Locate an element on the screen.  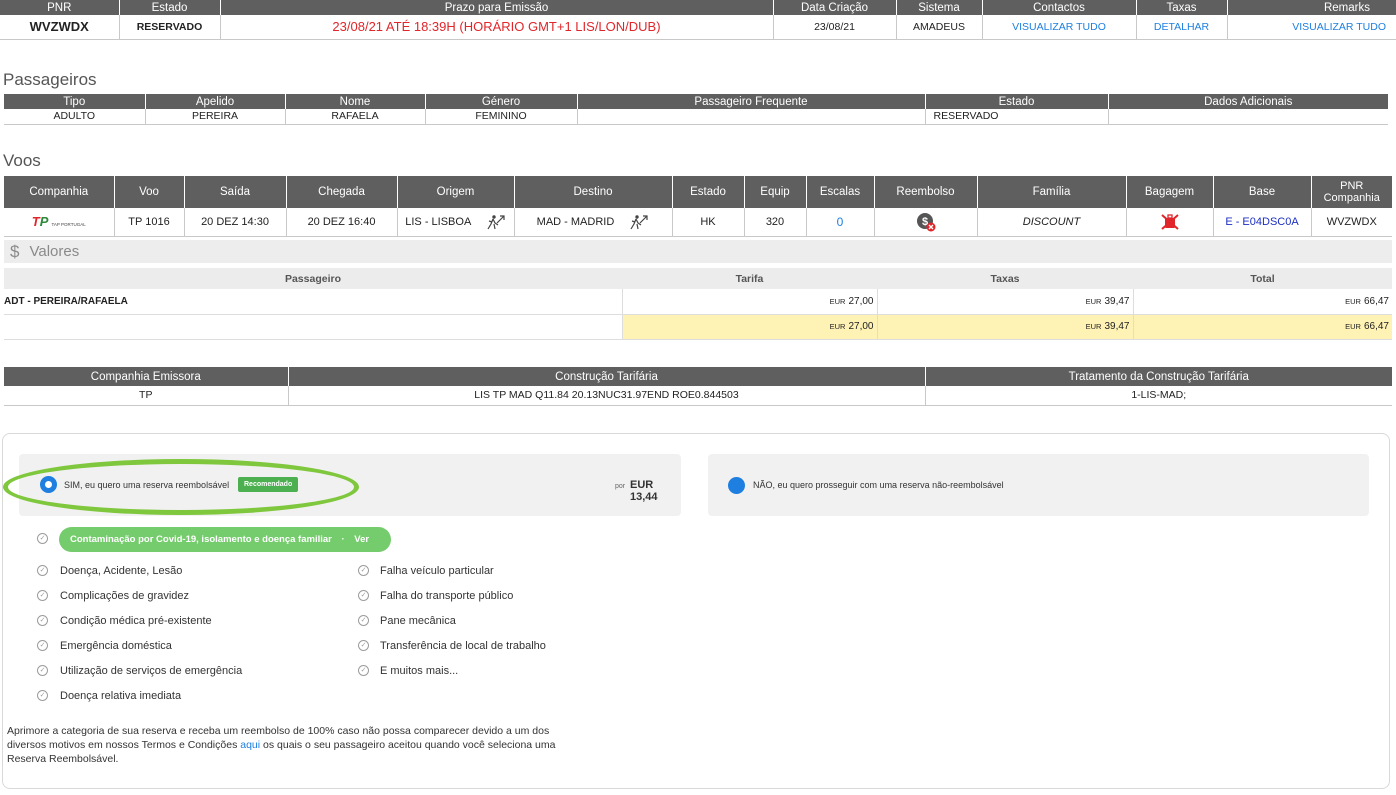
coverage-item: Emergência doméstica is located at coordinates (116, 646).